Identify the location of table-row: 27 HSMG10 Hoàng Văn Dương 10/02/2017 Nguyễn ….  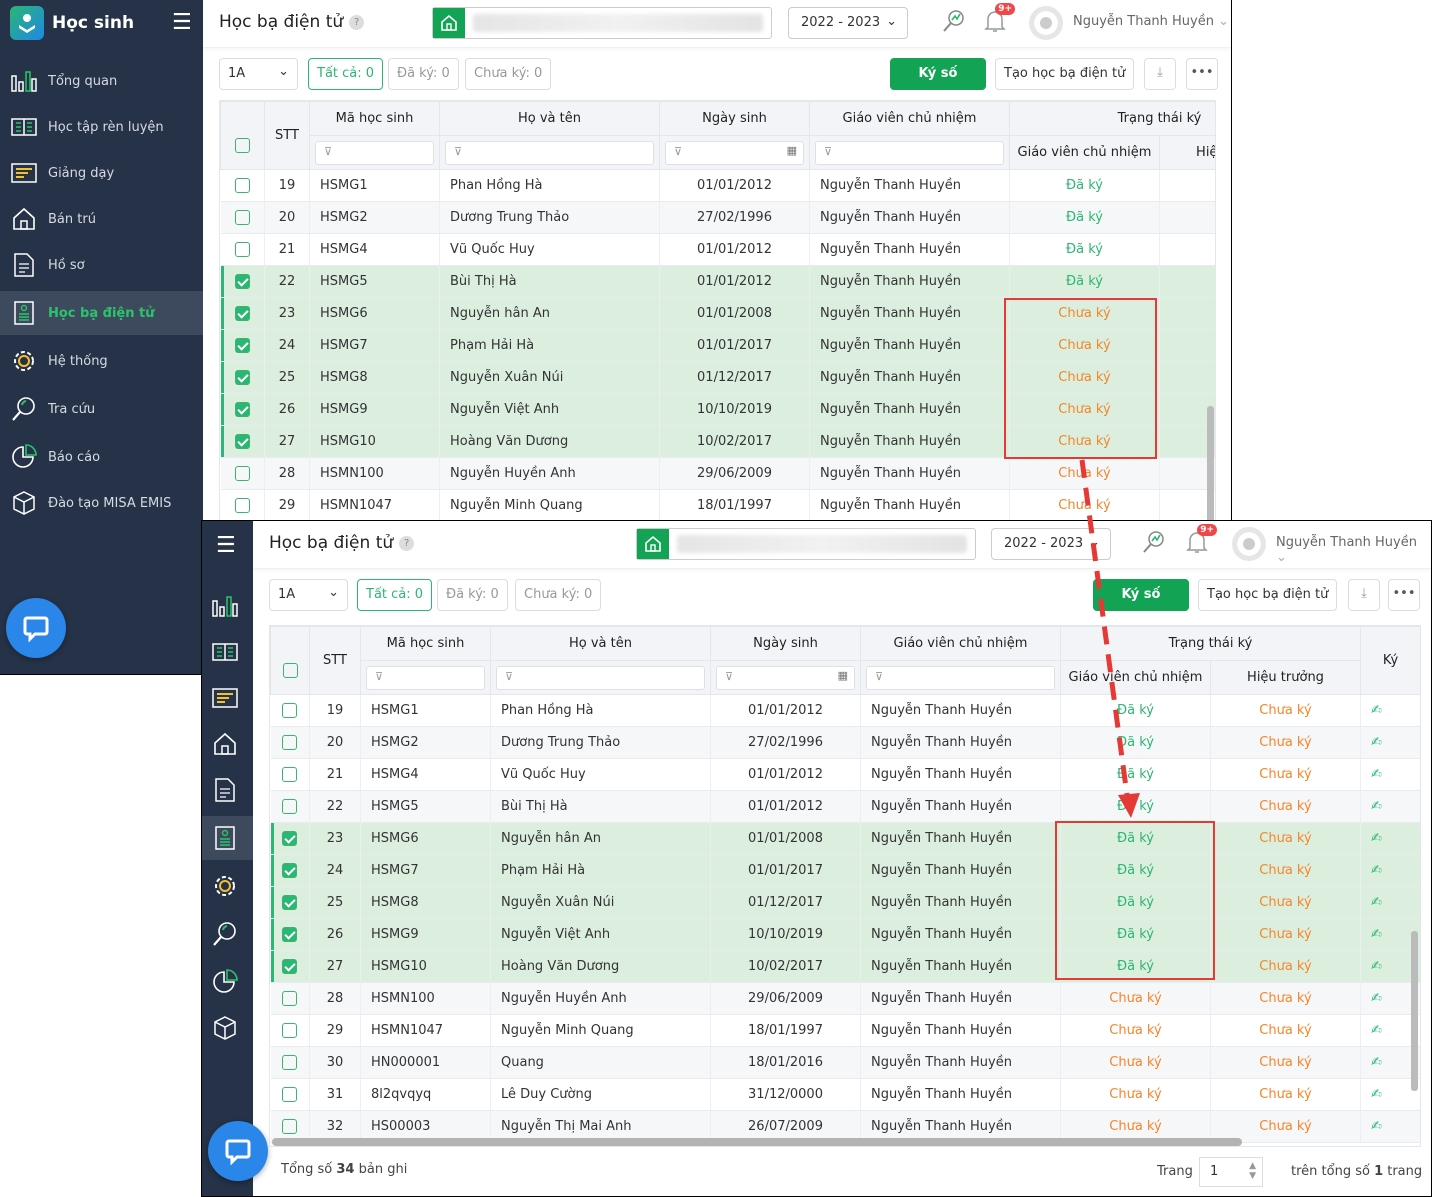
(845, 966).